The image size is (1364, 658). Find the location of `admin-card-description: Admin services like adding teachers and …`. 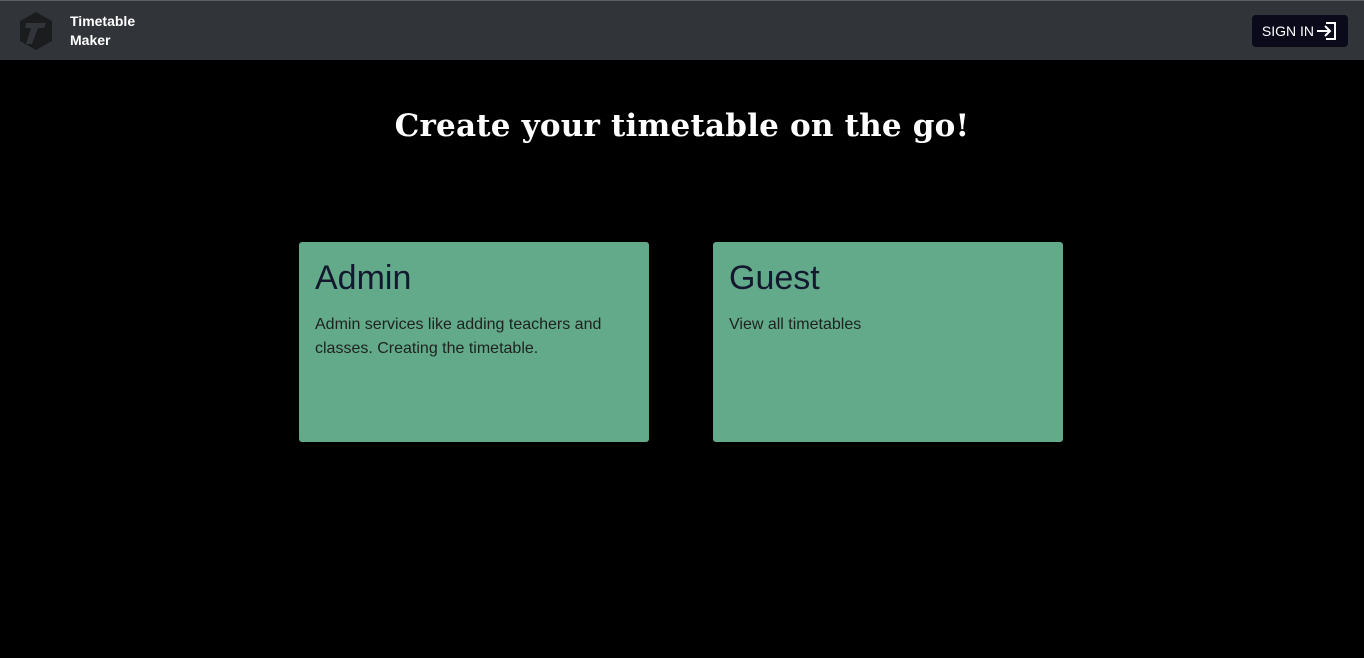

admin-card-description: Admin services like adding teachers and … is located at coordinates (458, 336).